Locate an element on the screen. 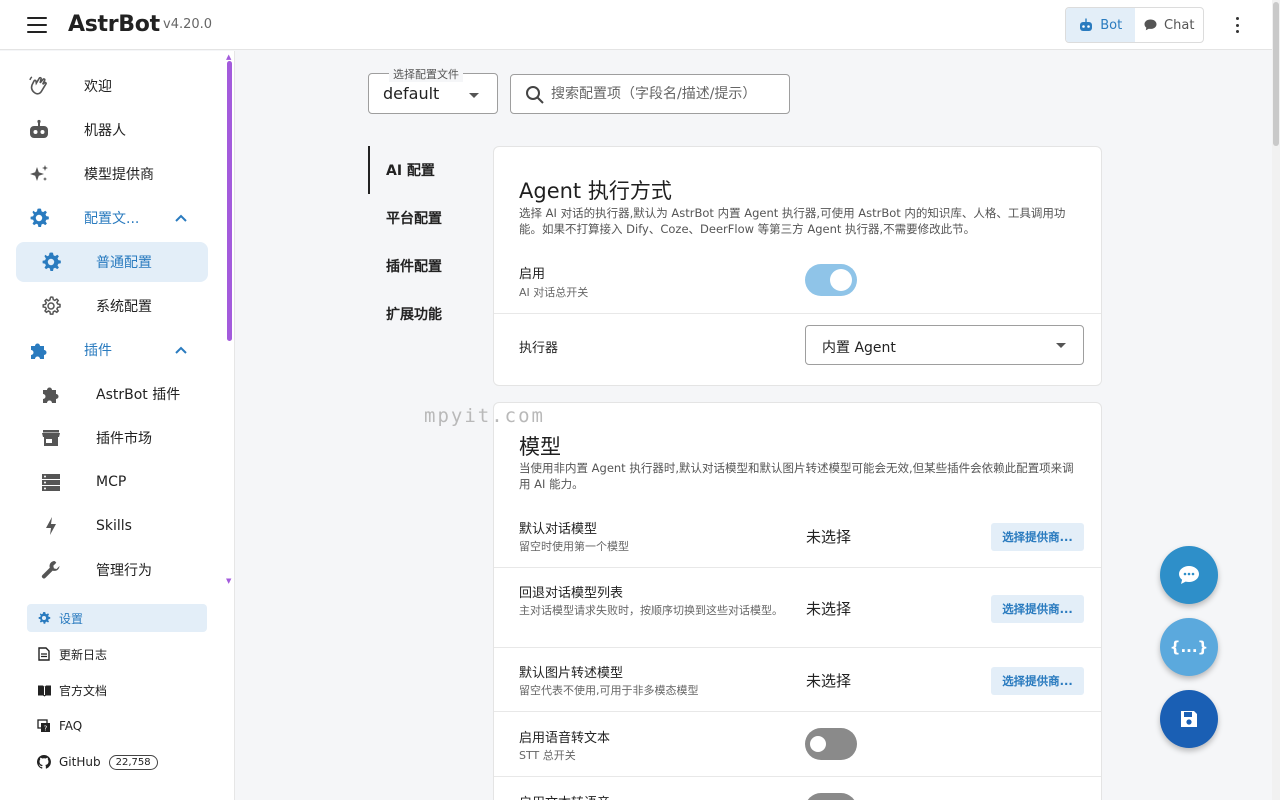  chat-fab-button is located at coordinates (1189, 575).